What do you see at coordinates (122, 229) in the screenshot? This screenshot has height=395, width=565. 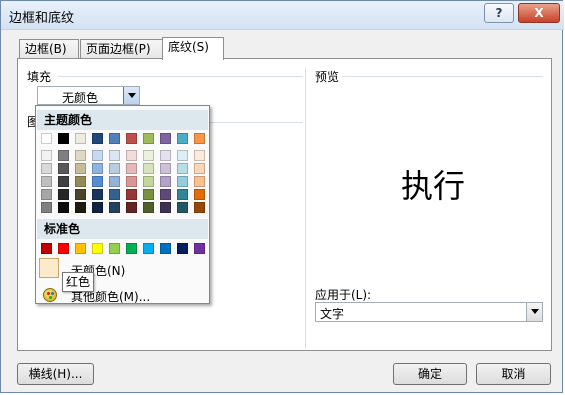 I see `standard-colors-header: 标准色` at bounding box center [122, 229].